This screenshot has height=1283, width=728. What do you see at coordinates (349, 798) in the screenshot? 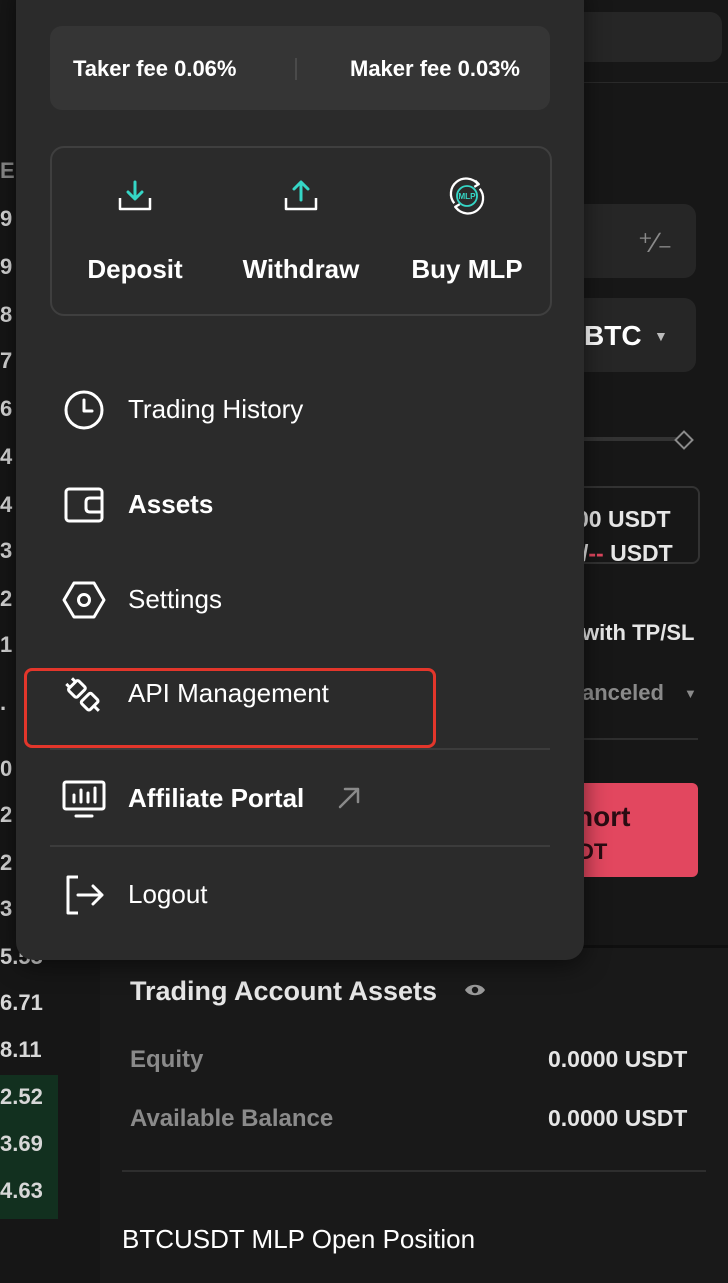
I see `external-link-icon` at bounding box center [349, 798].